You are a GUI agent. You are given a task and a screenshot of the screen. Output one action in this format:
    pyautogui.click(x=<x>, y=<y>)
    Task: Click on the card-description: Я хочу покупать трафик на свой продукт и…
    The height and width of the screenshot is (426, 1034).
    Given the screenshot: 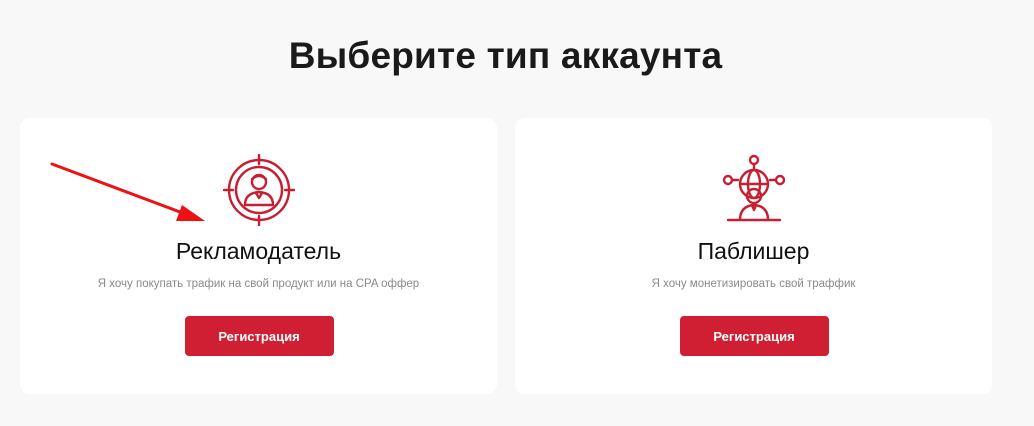 What is the action you would take?
    pyautogui.click(x=258, y=284)
    